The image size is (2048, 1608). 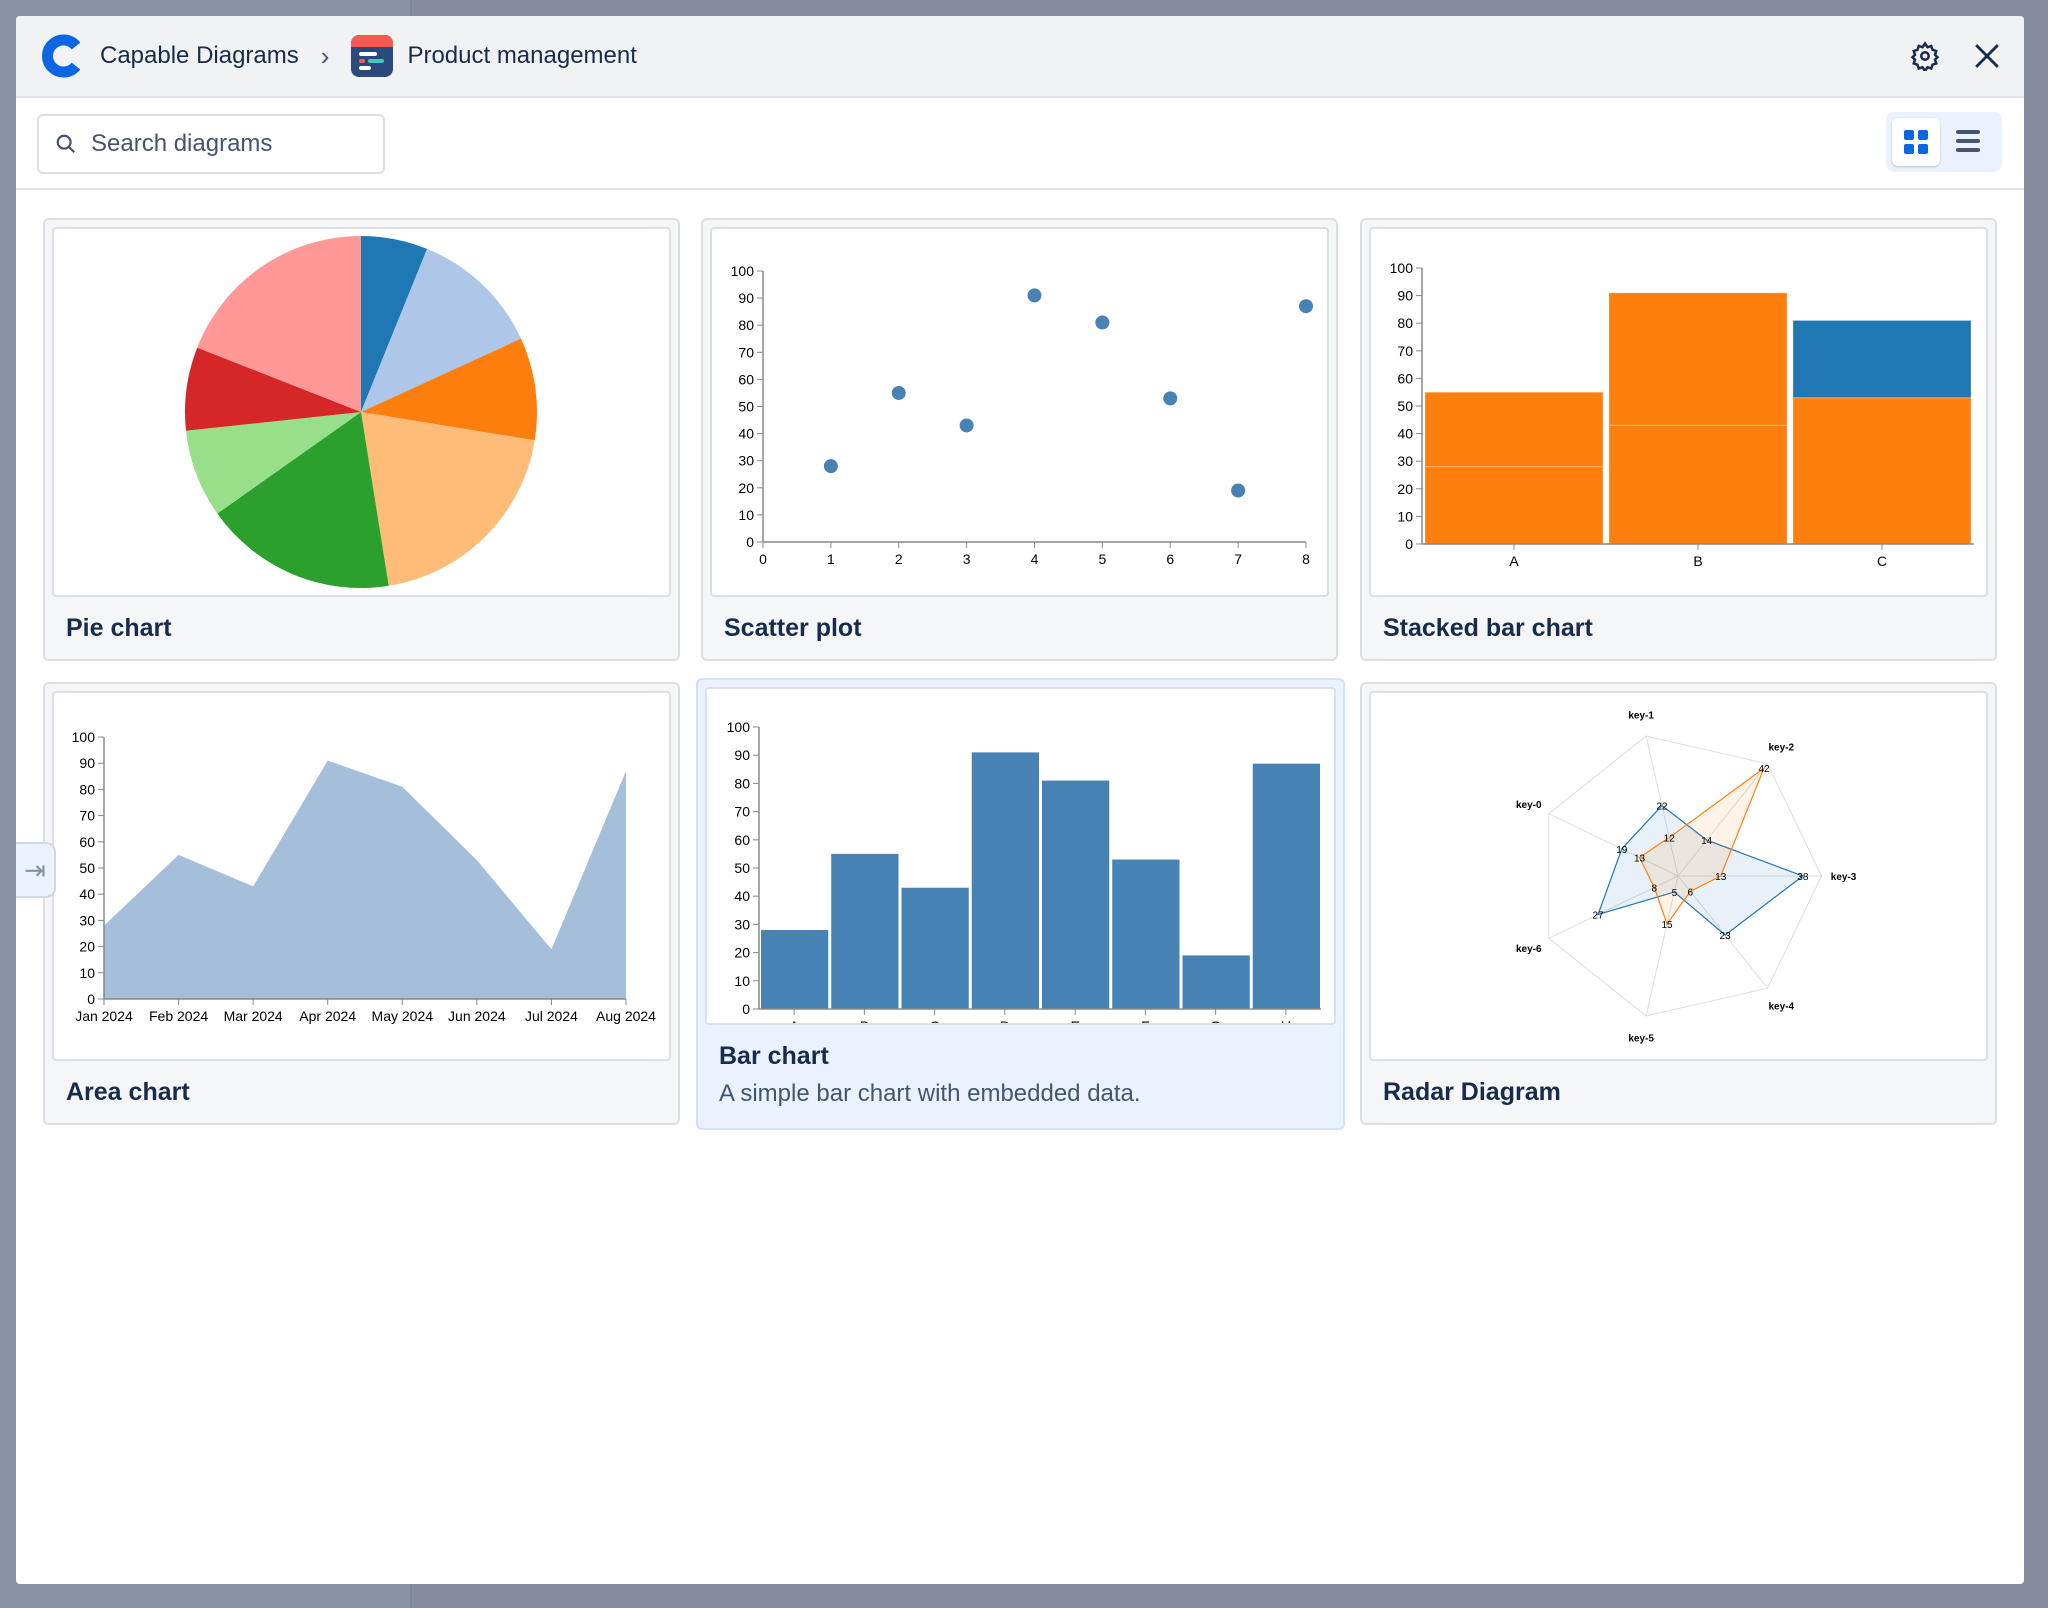 What do you see at coordinates (1987, 56) in the screenshot?
I see `close-icon` at bounding box center [1987, 56].